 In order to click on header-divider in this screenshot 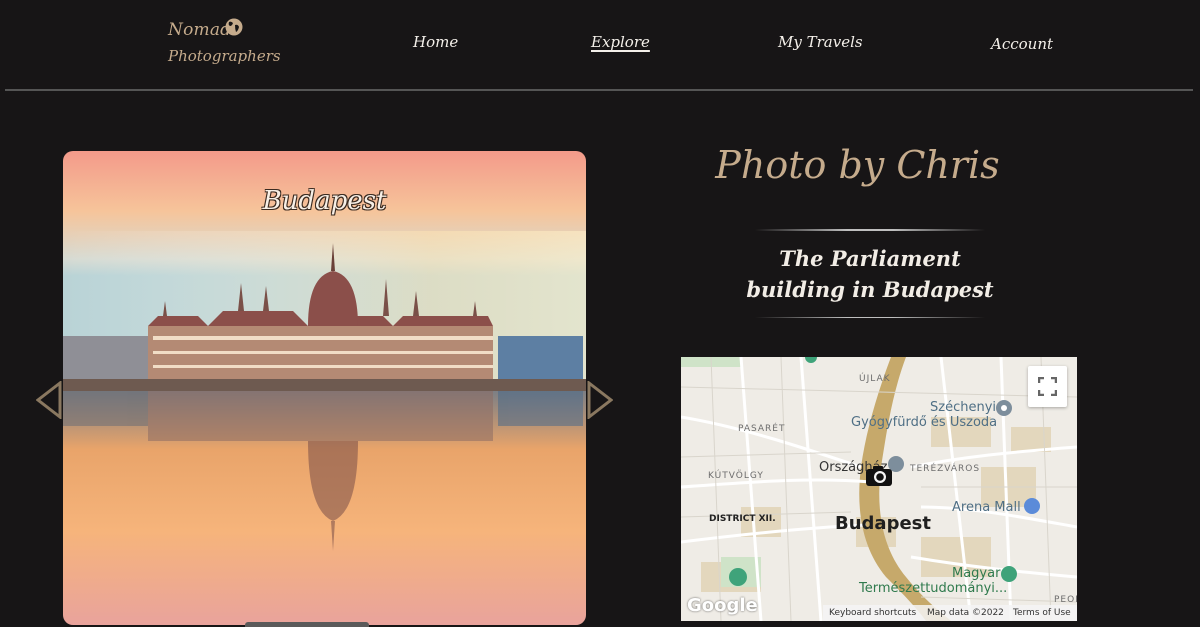, I will do `click(599, 90)`.